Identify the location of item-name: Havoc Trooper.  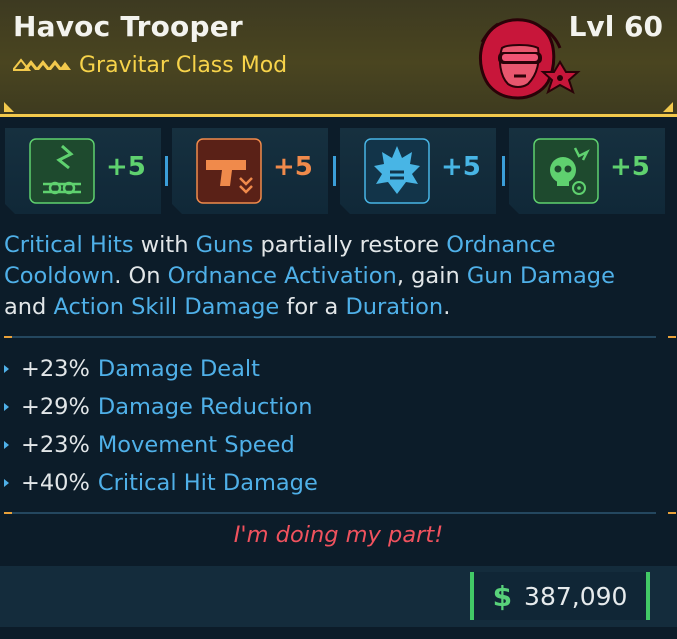
(128, 26).